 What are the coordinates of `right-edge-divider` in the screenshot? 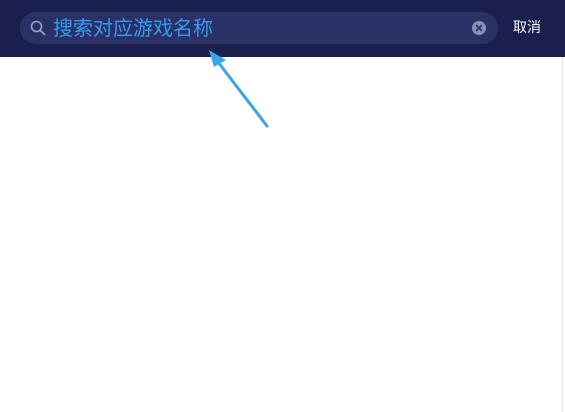 It's located at (562, 234).